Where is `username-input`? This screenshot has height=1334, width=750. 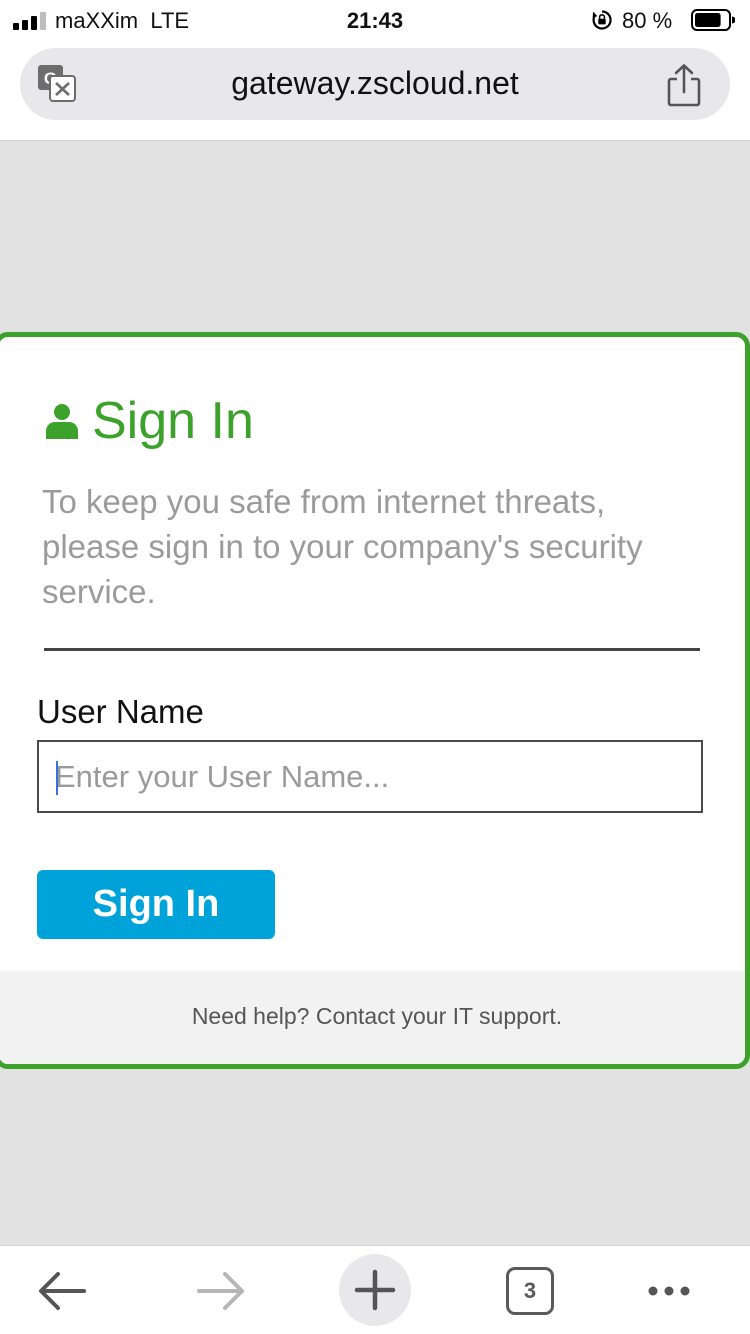
username-input is located at coordinates (370, 776).